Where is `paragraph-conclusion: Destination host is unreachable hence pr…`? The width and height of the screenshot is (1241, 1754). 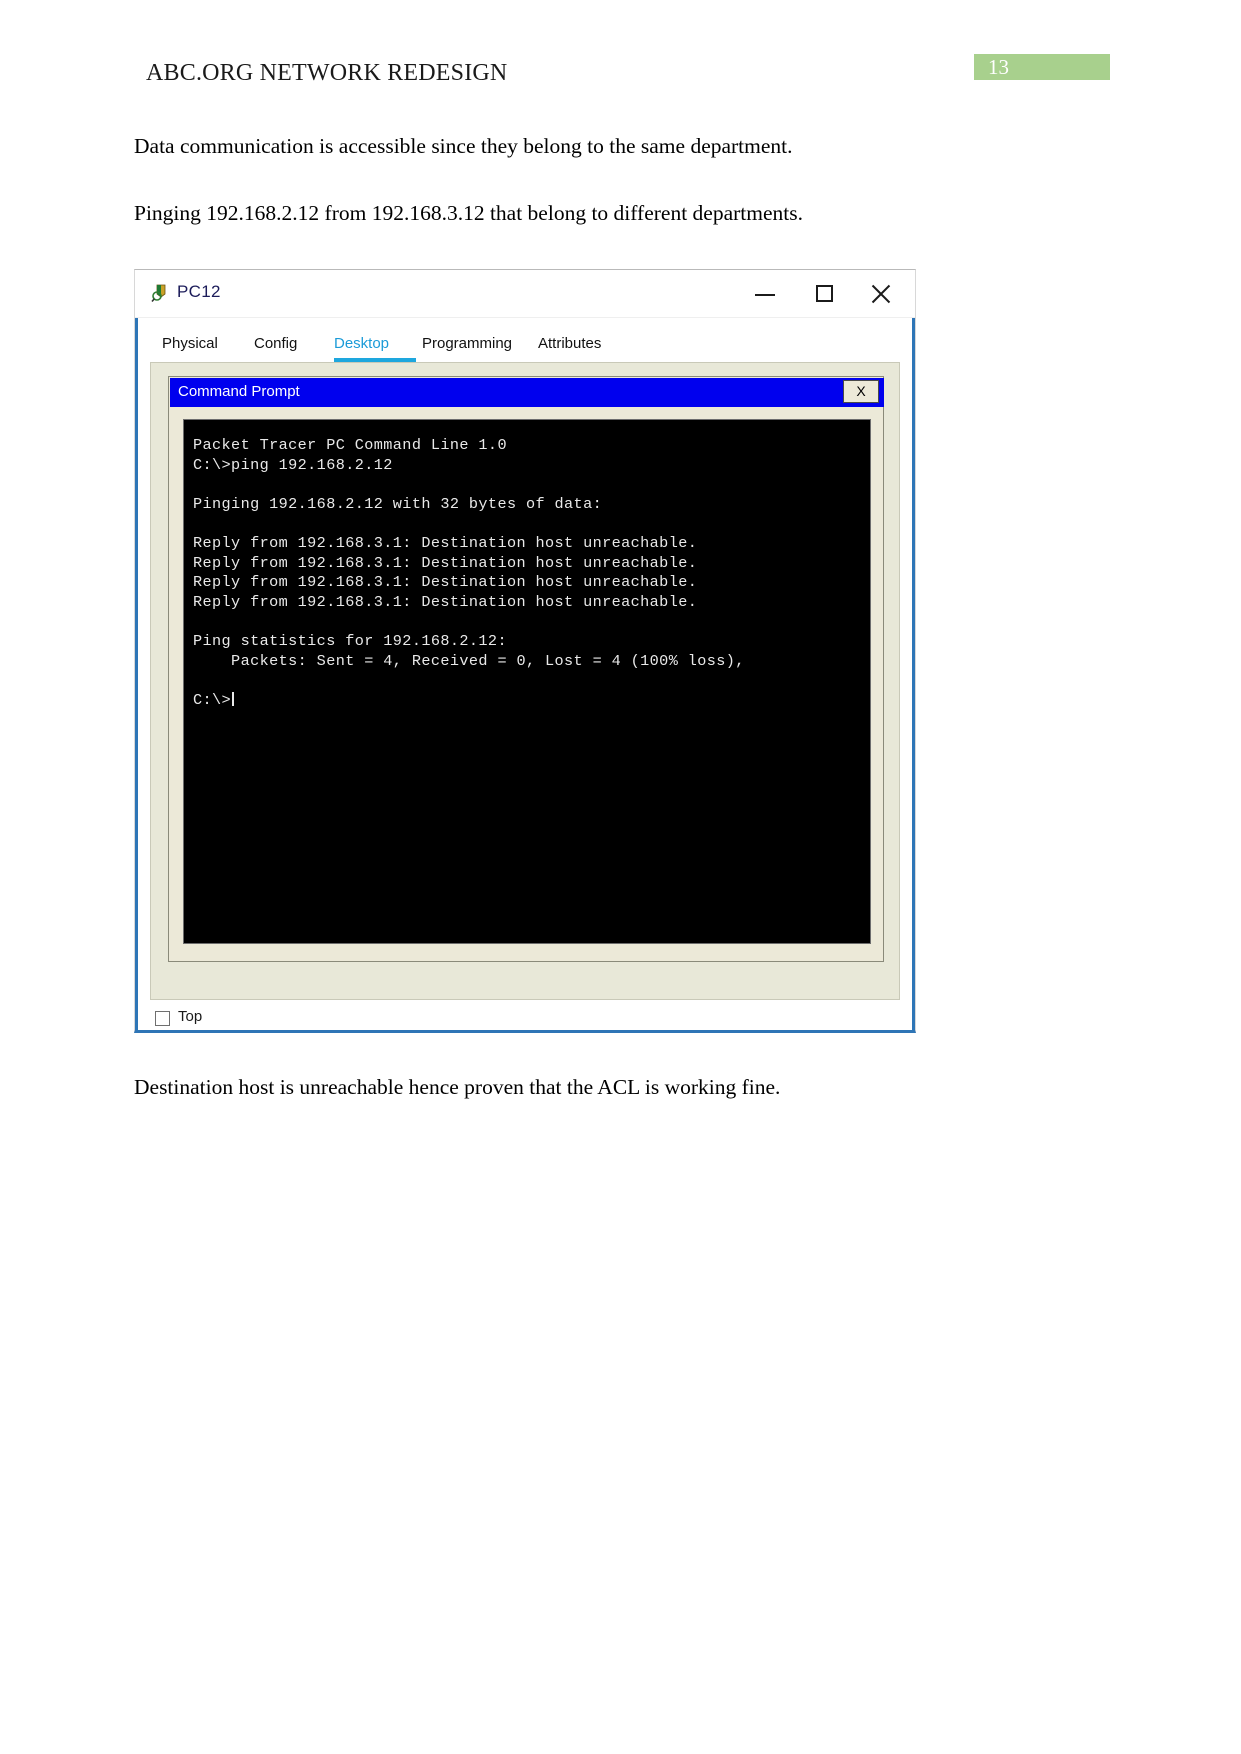 paragraph-conclusion: Destination host is unreachable hence pr… is located at coordinates (457, 1087).